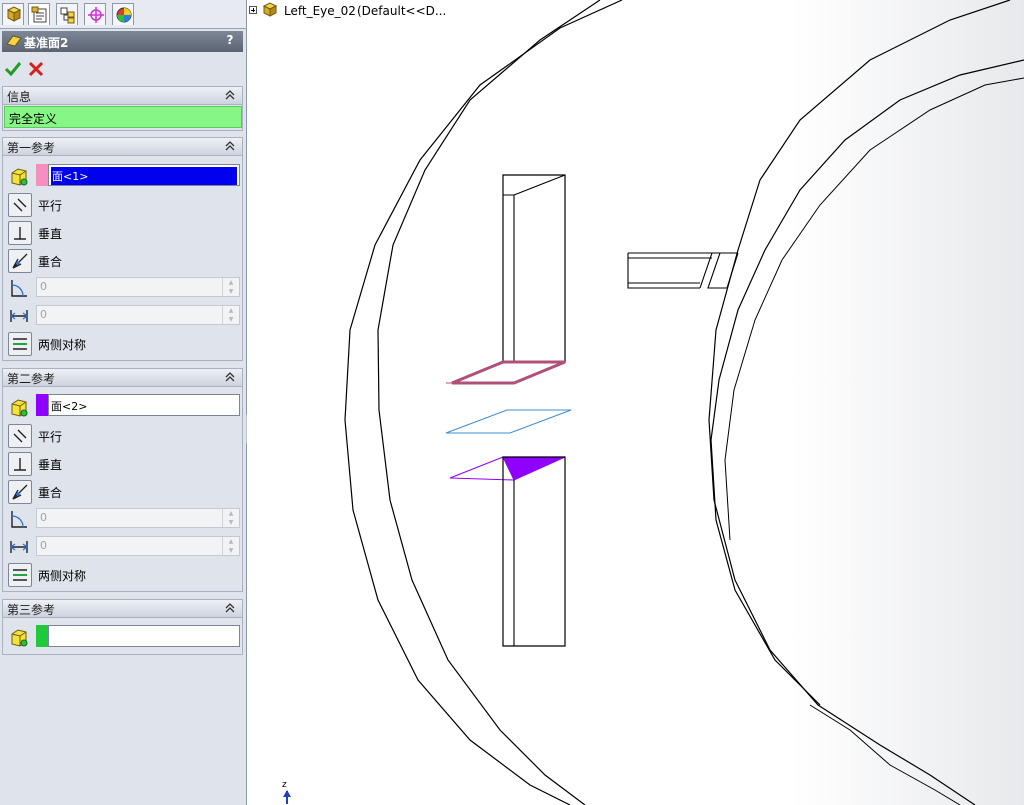 This screenshot has width=1024, height=805. Describe the element at coordinates (122, 96) in the screenshot. I see `info-group-header: 信息` at that location.